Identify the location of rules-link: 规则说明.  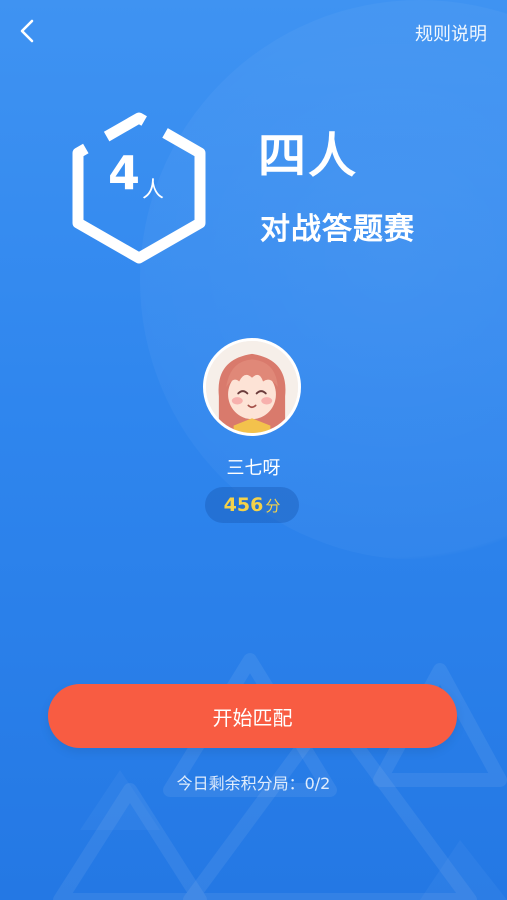
(451, 33).